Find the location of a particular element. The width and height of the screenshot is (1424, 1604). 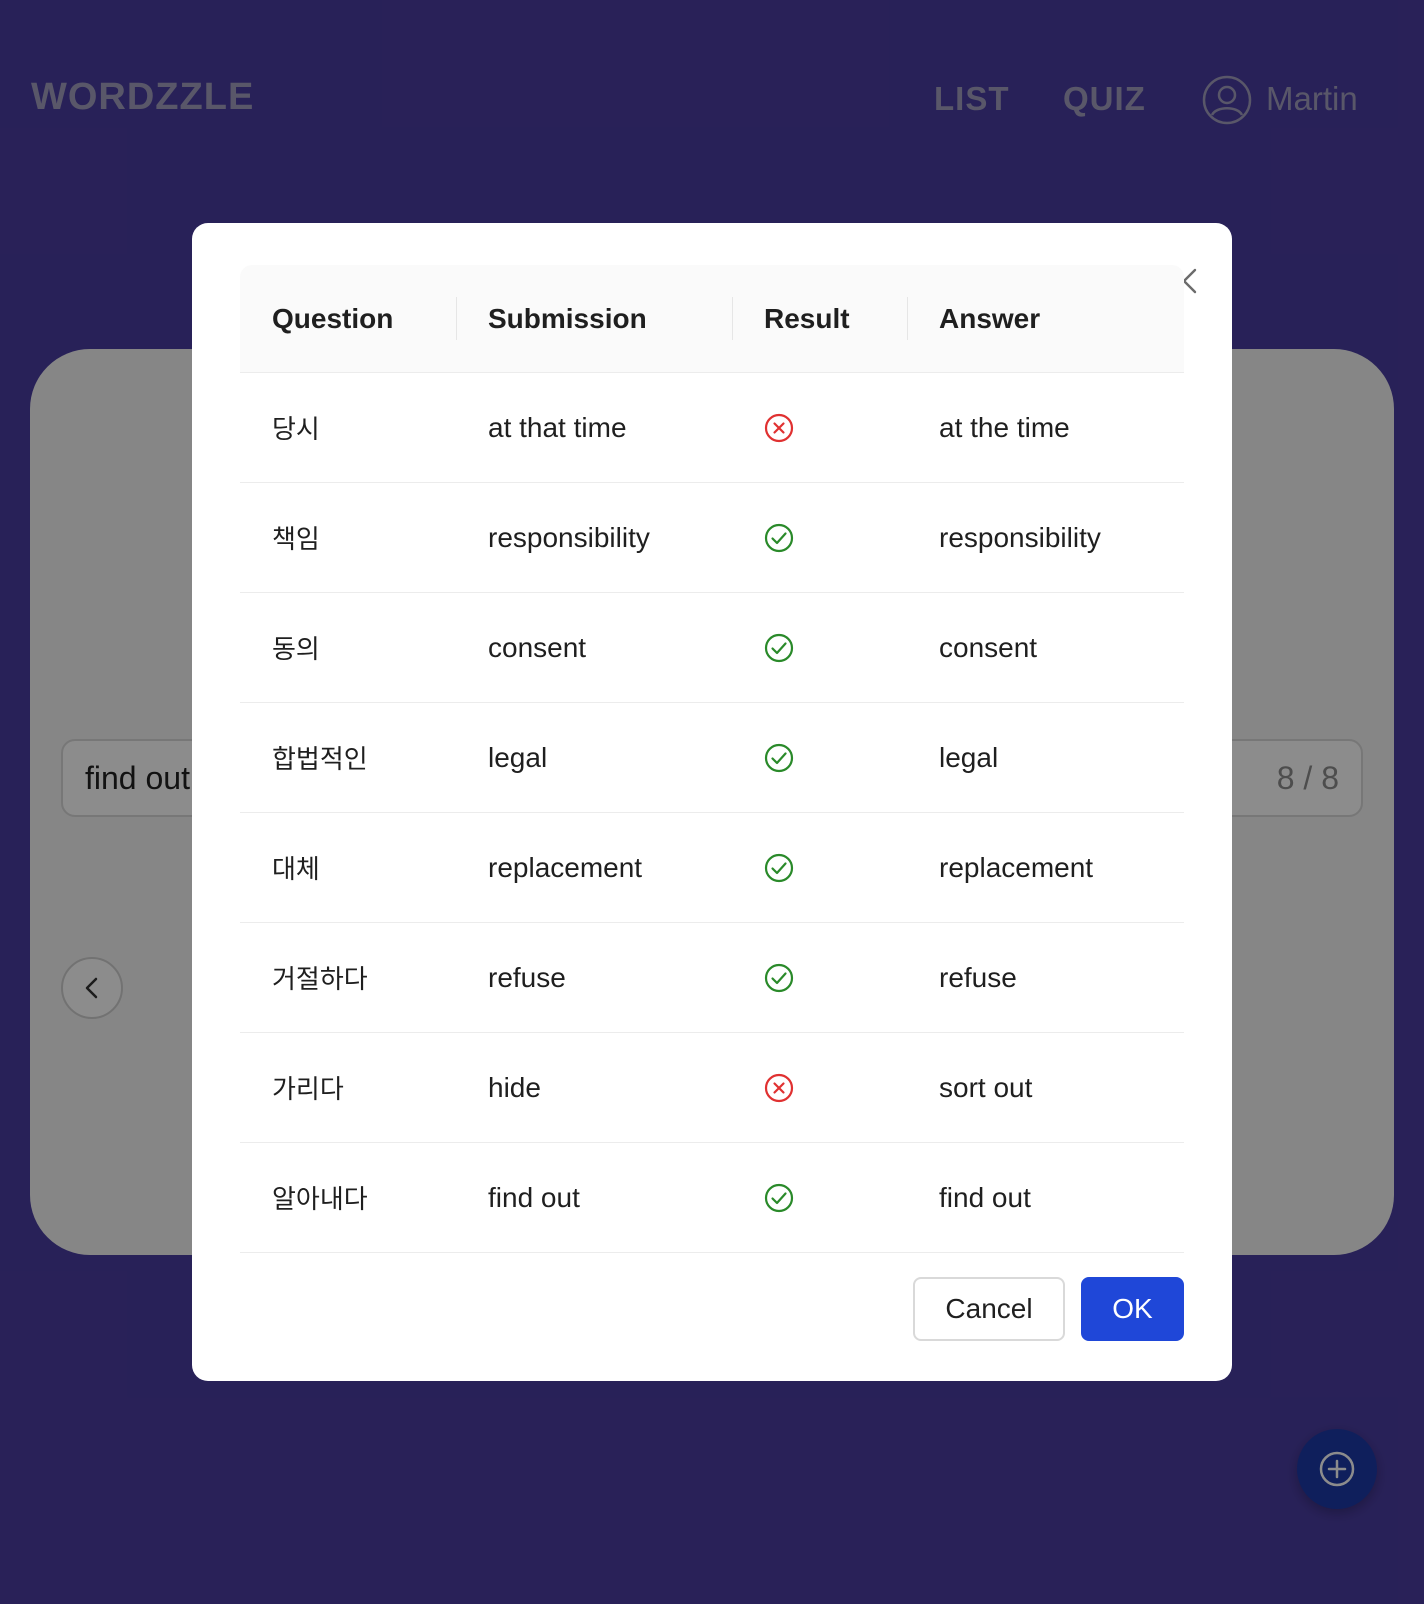

cell-answer: find out is located at coordinates (985, 1197).